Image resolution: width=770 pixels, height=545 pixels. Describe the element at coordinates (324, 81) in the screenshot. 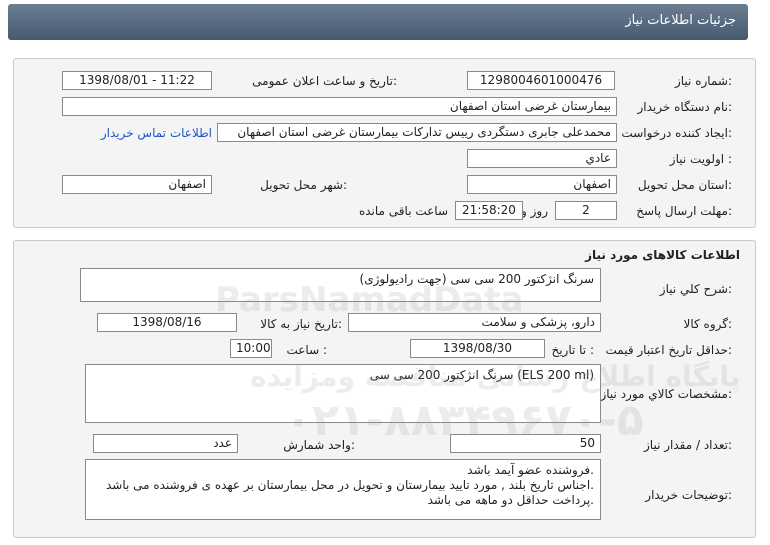

I see `announce-label: تاریخ و ساعت اعلان عمومی:` at that location.